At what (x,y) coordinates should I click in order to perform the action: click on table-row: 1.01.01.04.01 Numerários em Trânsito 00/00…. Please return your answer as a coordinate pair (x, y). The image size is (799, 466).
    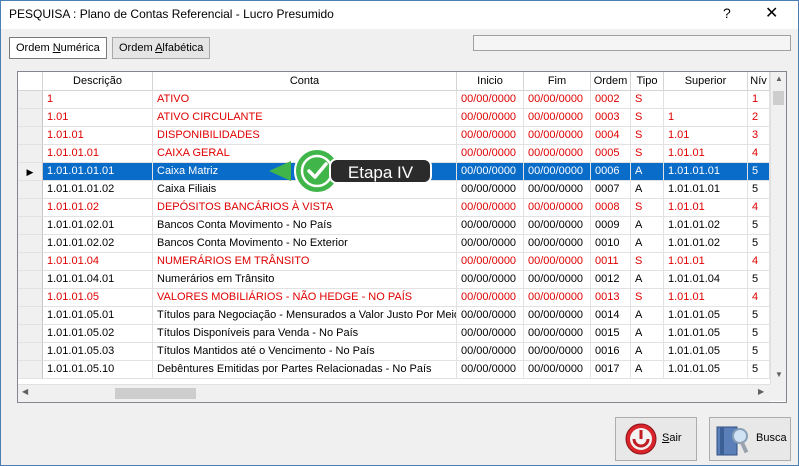
    Looking at the image, I should click on (394, 280).